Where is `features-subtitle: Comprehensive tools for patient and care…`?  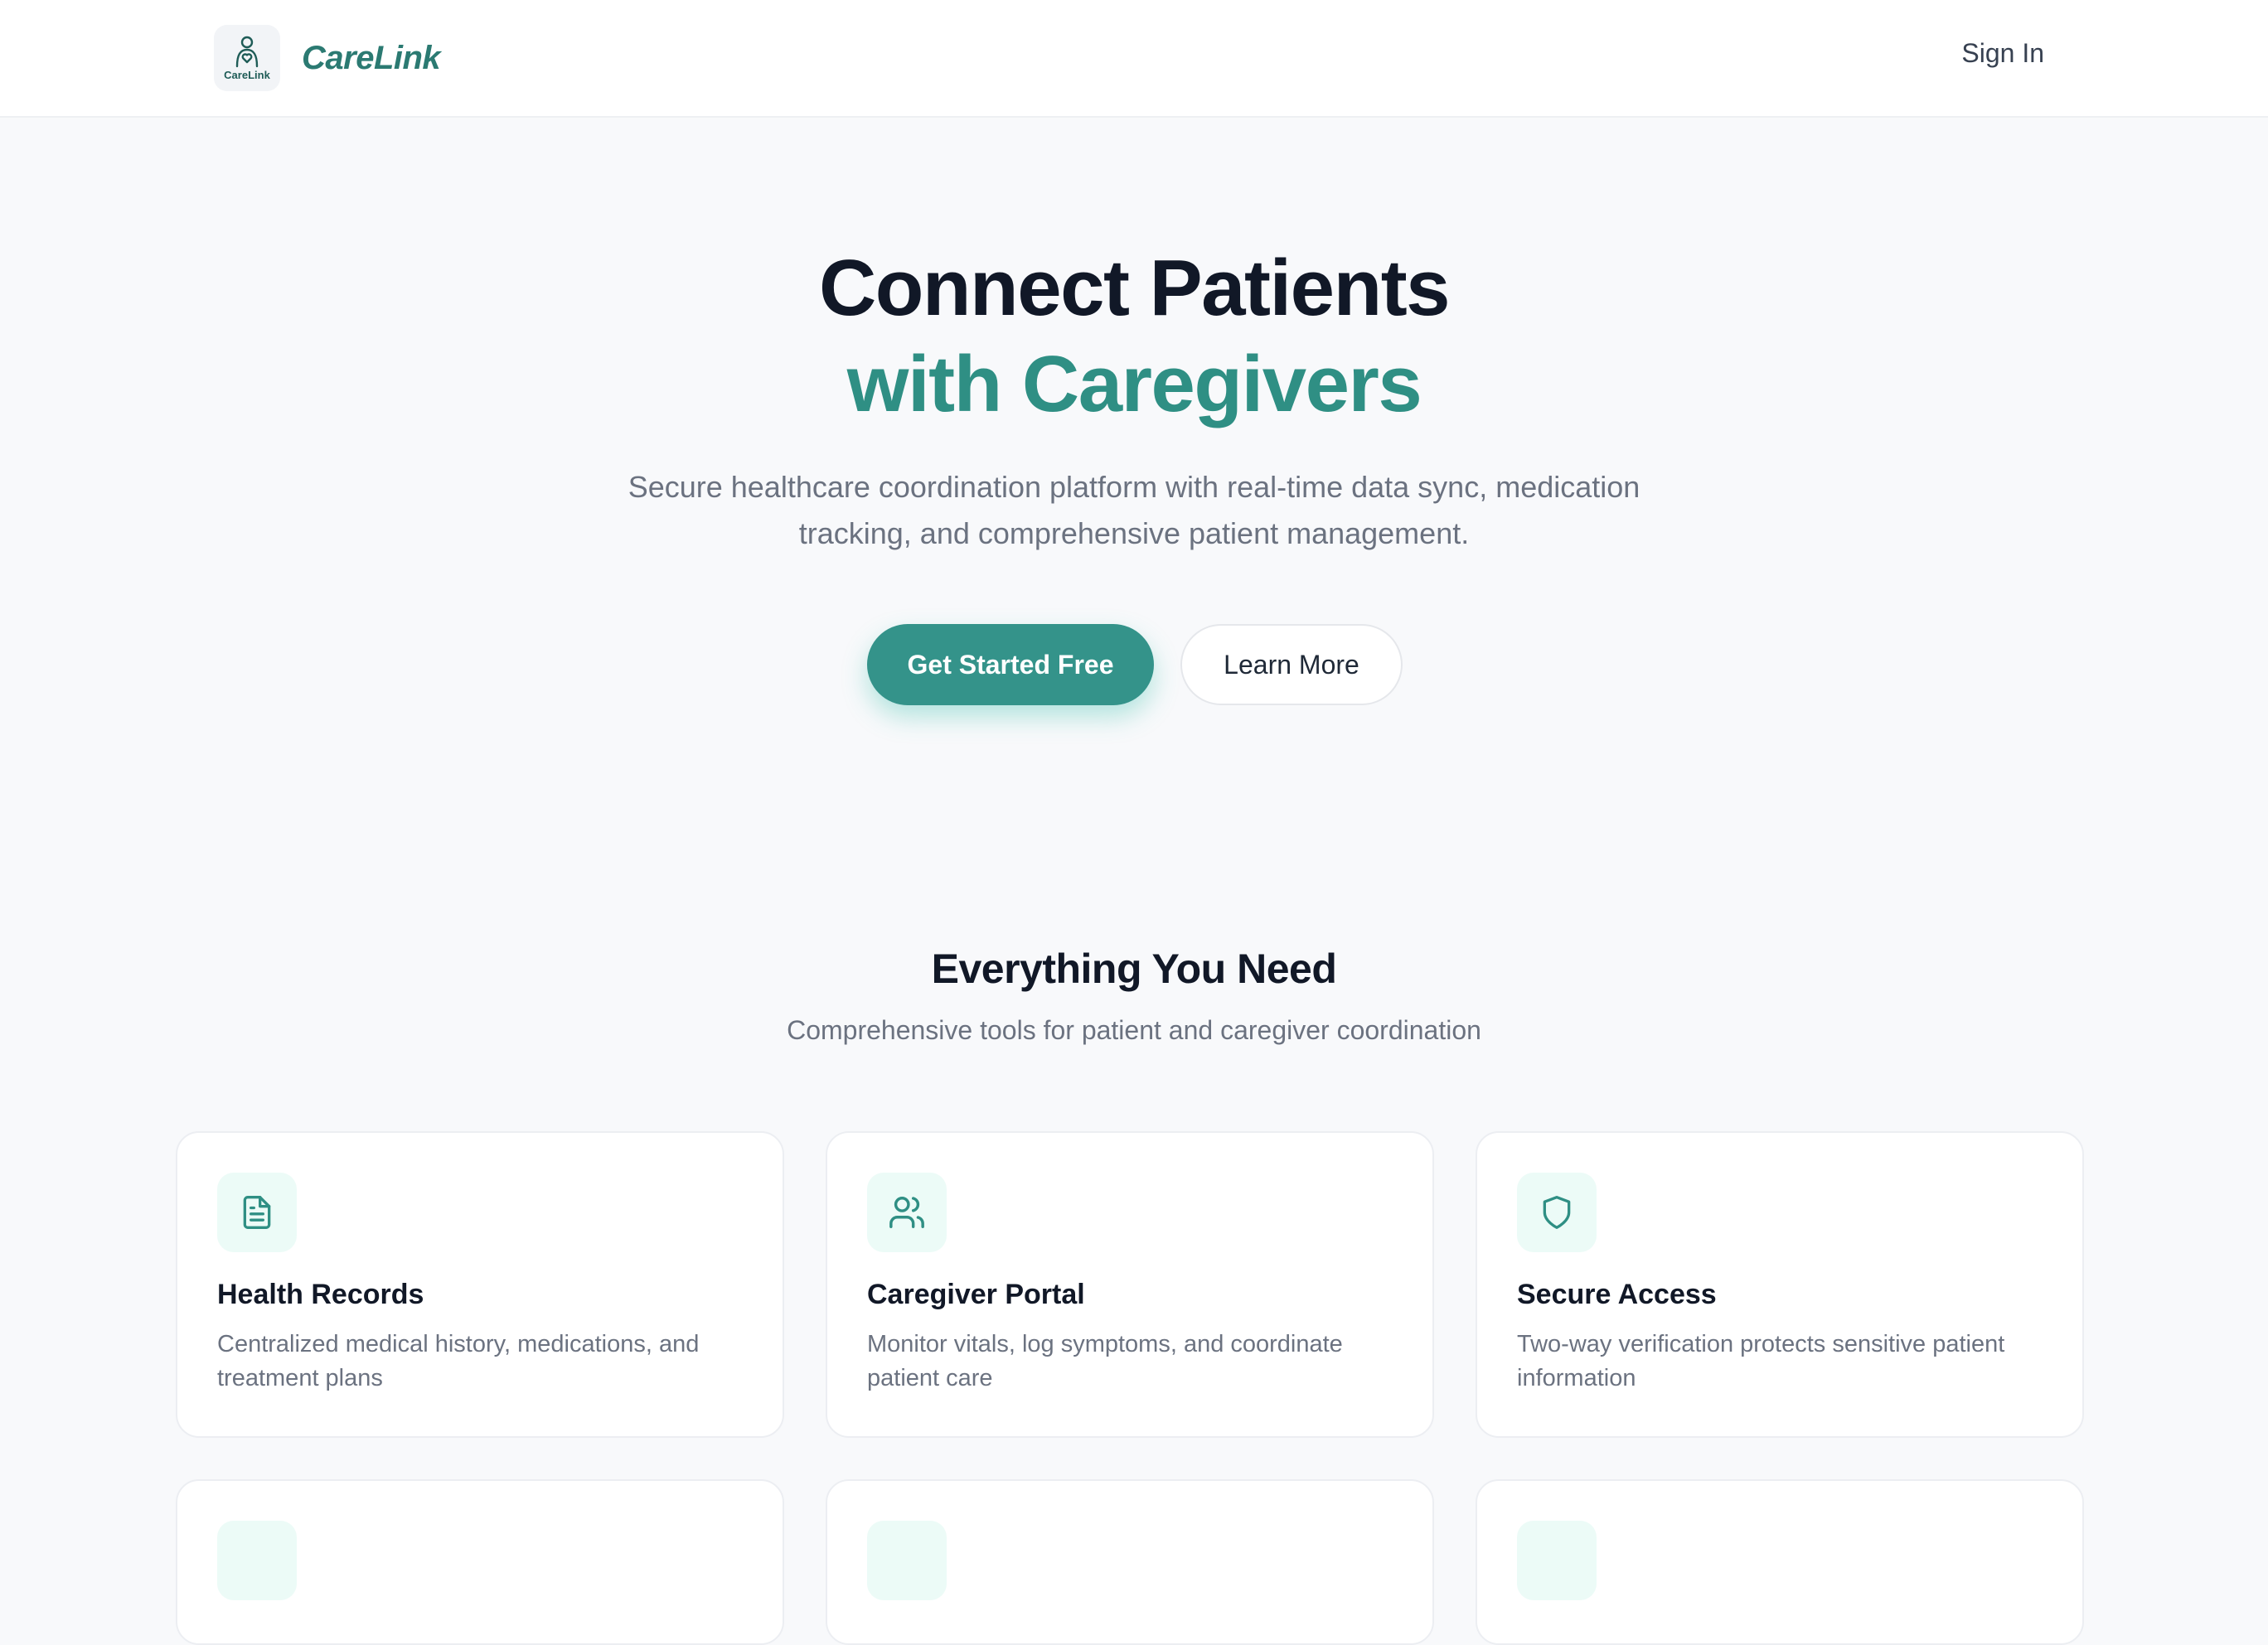
features-subtitle: Comprehensive tools for patient and care… is located at coordinates (1134, 1030).